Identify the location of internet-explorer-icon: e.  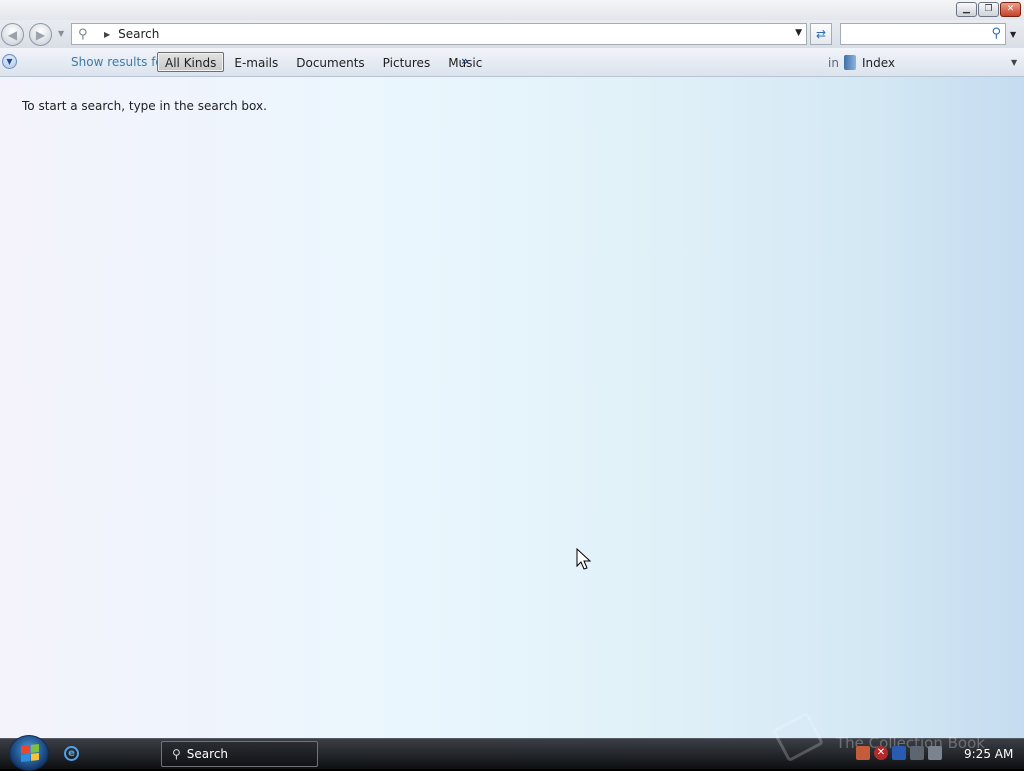
(71, 753).